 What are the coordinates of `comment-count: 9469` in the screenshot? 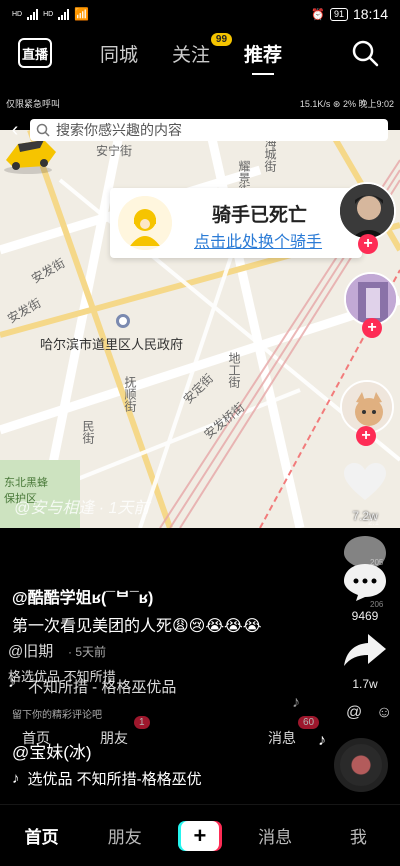 It's located at (365, 616).